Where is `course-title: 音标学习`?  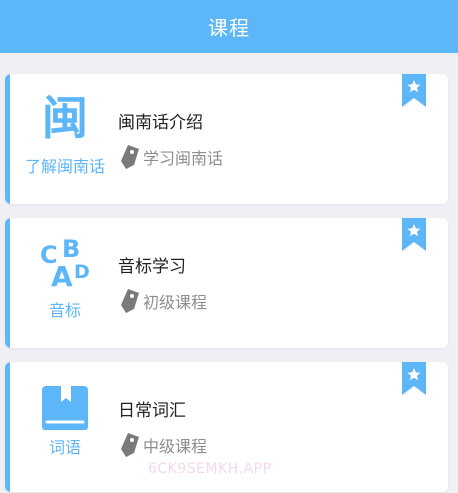
course-title: 音标学习 is located at coordinates (152, 267).